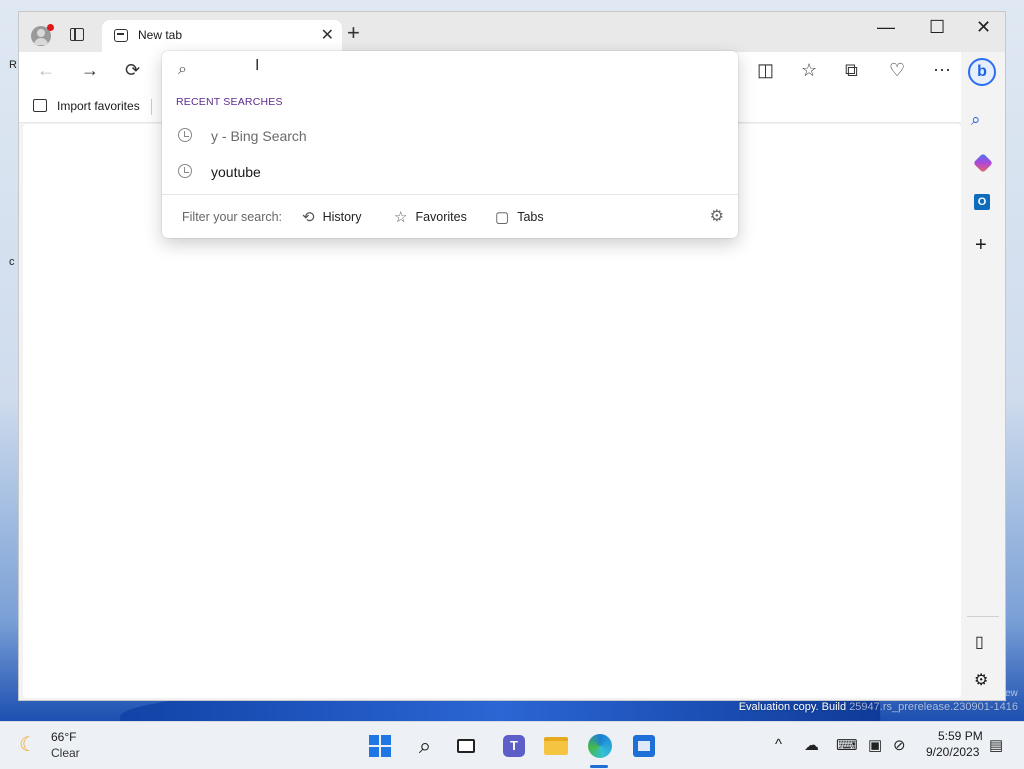  Describe the element at coordinates (40, 105) in the screenshot. I see `import-favorites-icon` at that location.